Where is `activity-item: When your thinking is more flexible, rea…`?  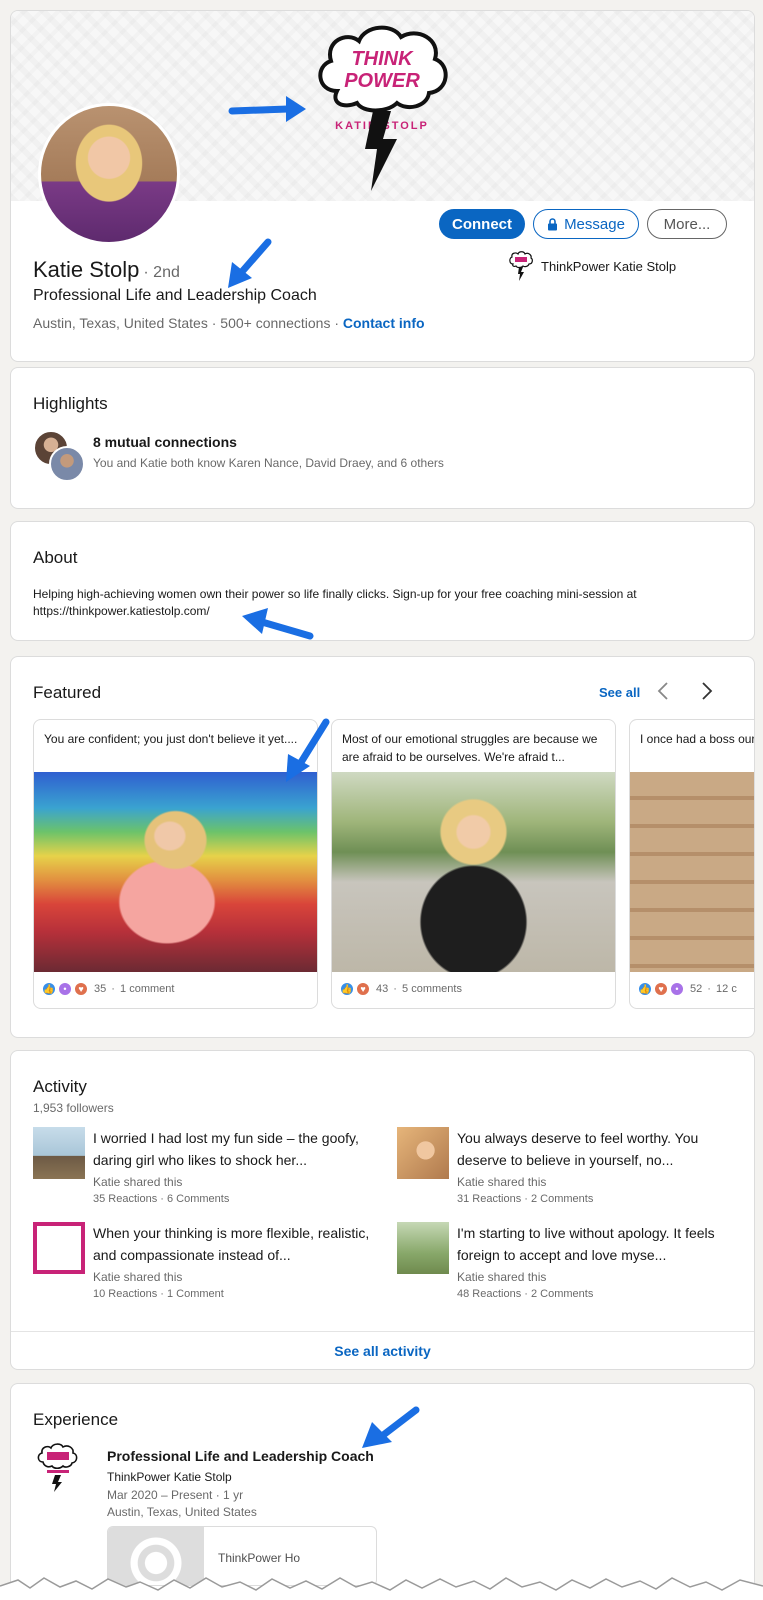
activity-item: When your thinking is more flexible, rea… is located at coordinates (201, 1267).